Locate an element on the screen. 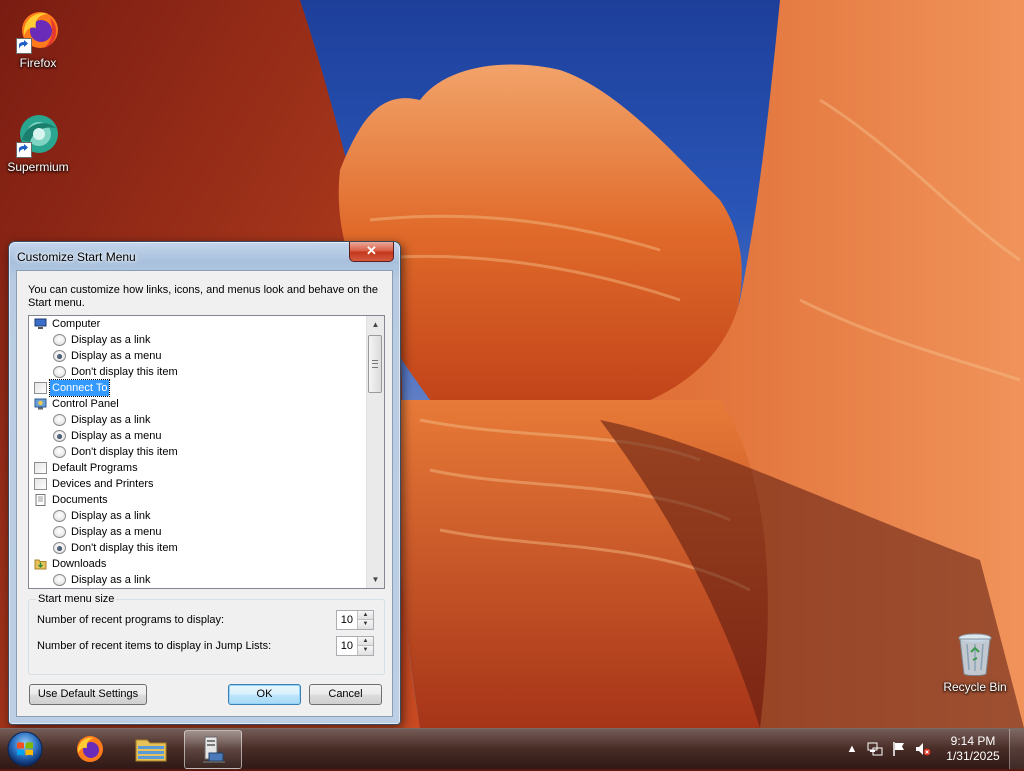  category-label: Documents is located at coordinates (80, 500).